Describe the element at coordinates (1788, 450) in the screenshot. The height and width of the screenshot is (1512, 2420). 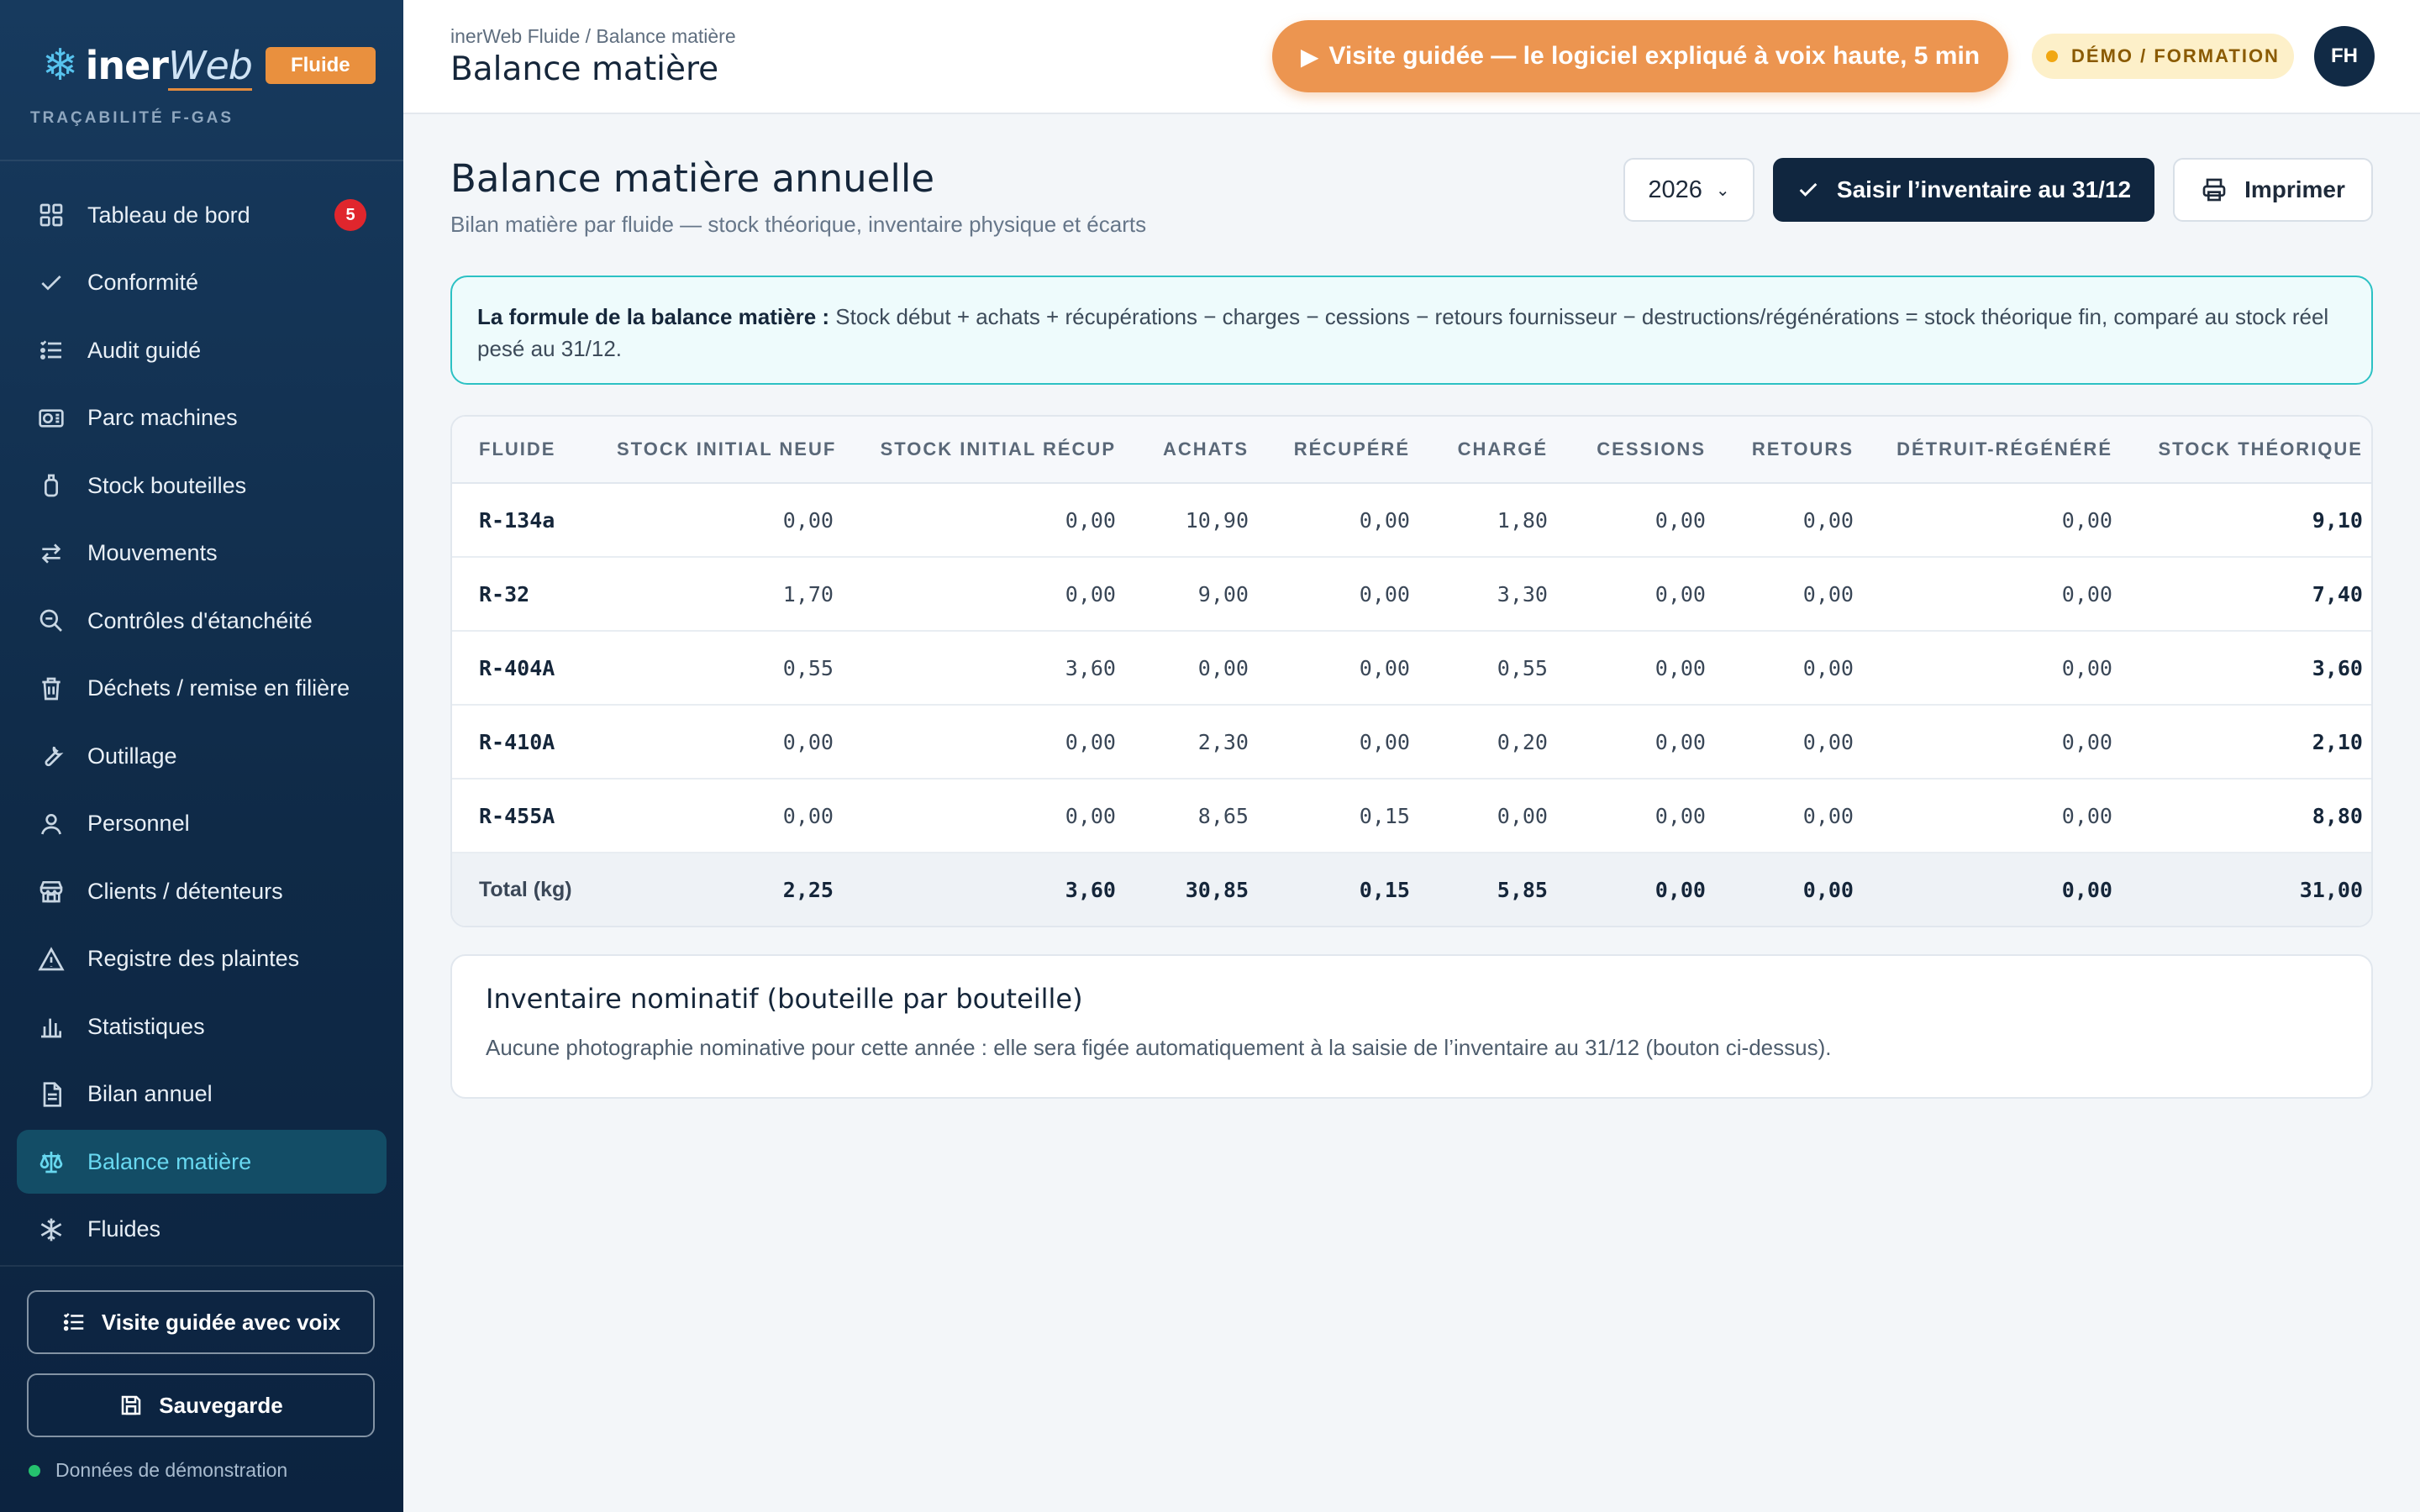
I see `column-header: RETOURS` at that location.